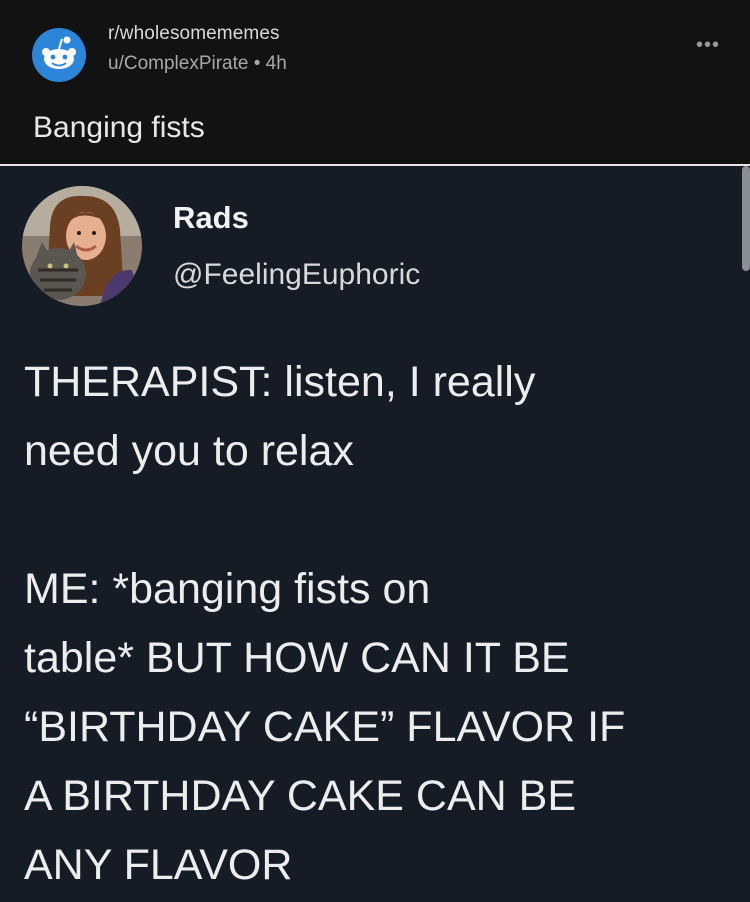 The width and height of the screenshot is (750, 902). What do you see at coordinates (194, 34) in the screenshot?
I see `subreddit-name: r/wholesomememes` at bounding box center [194, 34].